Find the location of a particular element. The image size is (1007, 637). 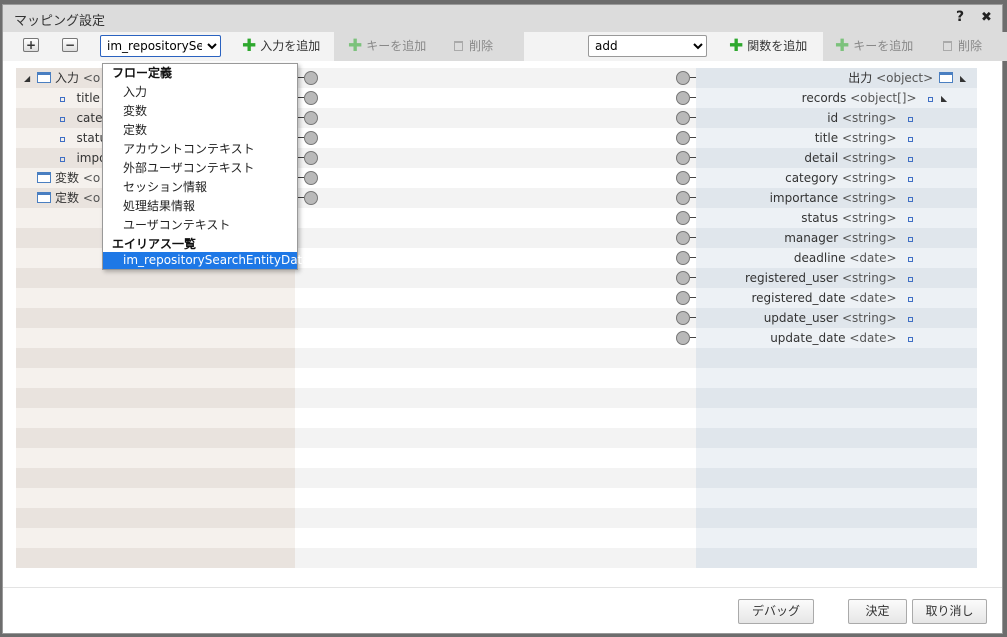

add-function-button: ✚ 関数を追加 is located at coordinates (769, 46).